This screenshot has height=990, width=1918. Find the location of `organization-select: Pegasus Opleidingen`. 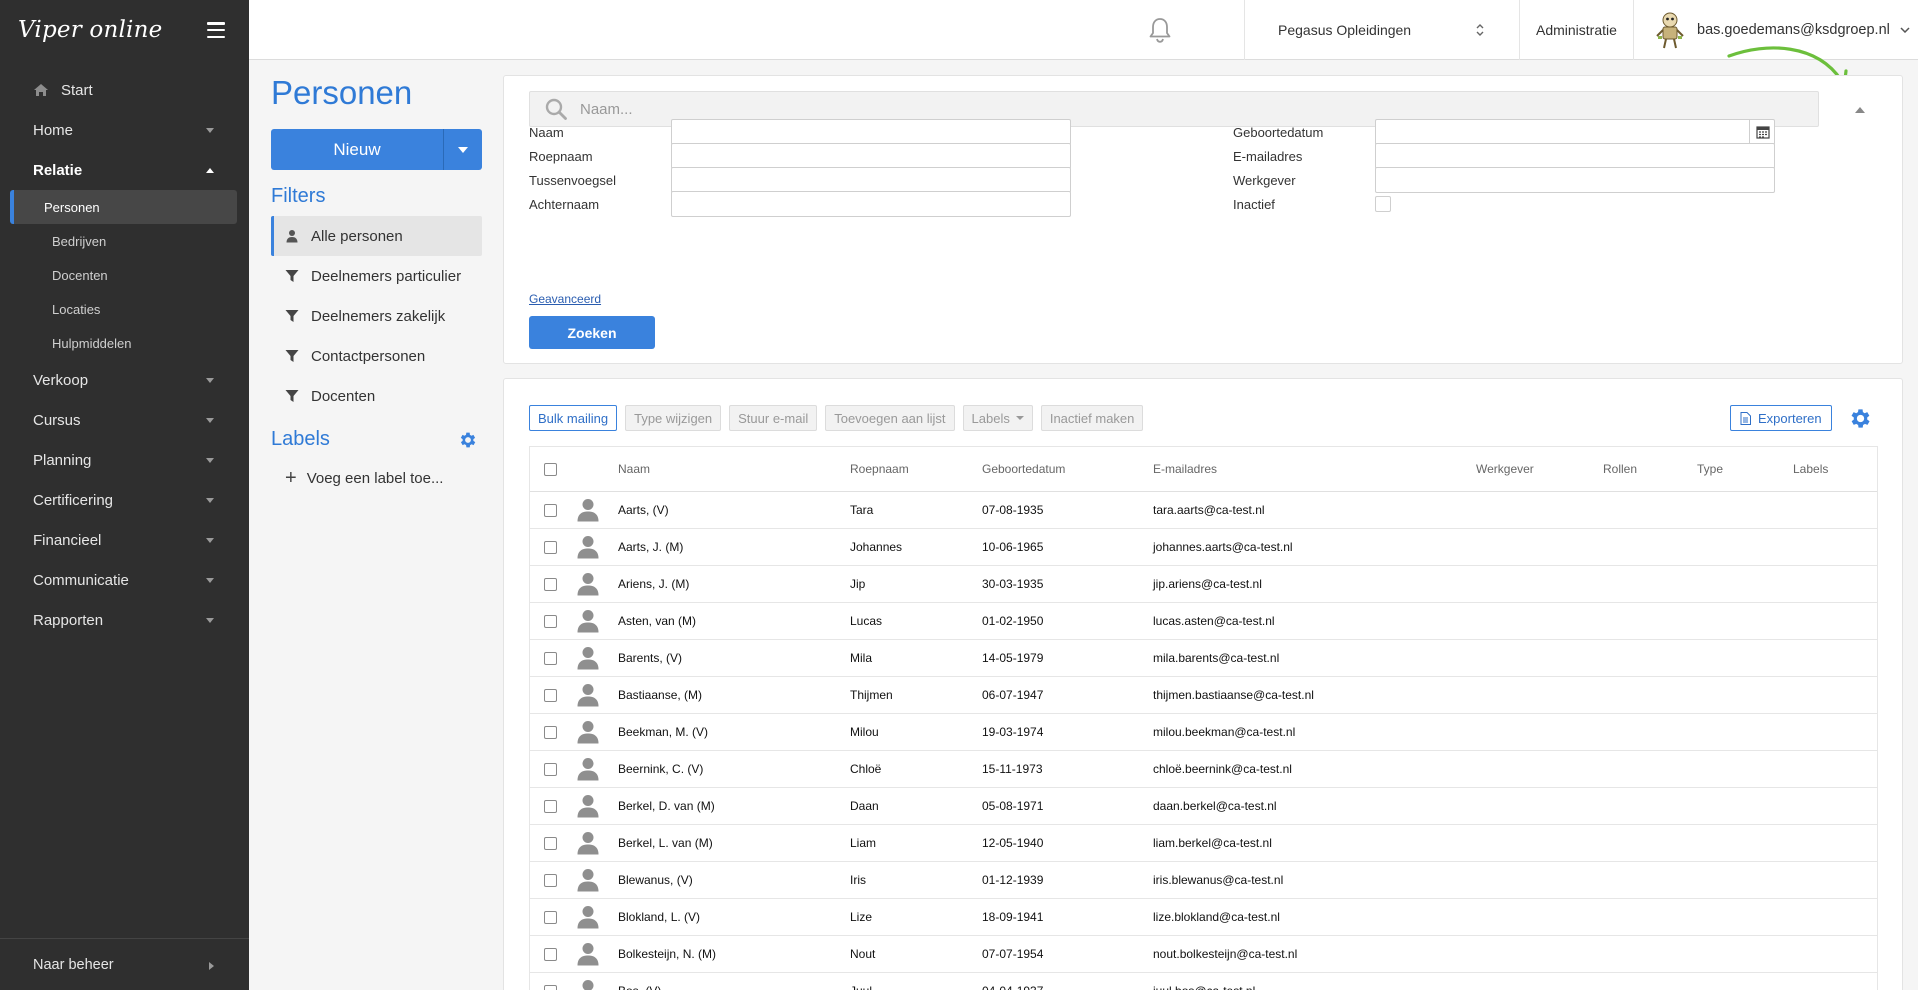

organization-select: Pegasus Opleidingen is located at coordinates (1383, 30).